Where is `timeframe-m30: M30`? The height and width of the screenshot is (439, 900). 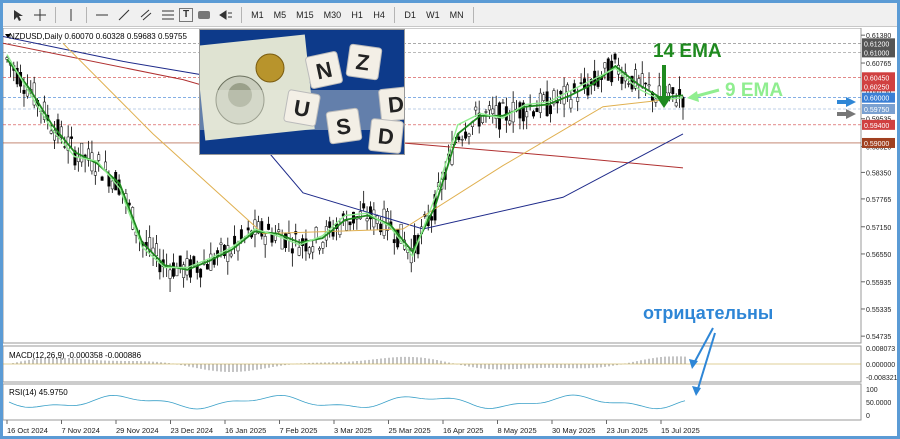
timeframe-m30: M30 is located at coordinates (333, 15).